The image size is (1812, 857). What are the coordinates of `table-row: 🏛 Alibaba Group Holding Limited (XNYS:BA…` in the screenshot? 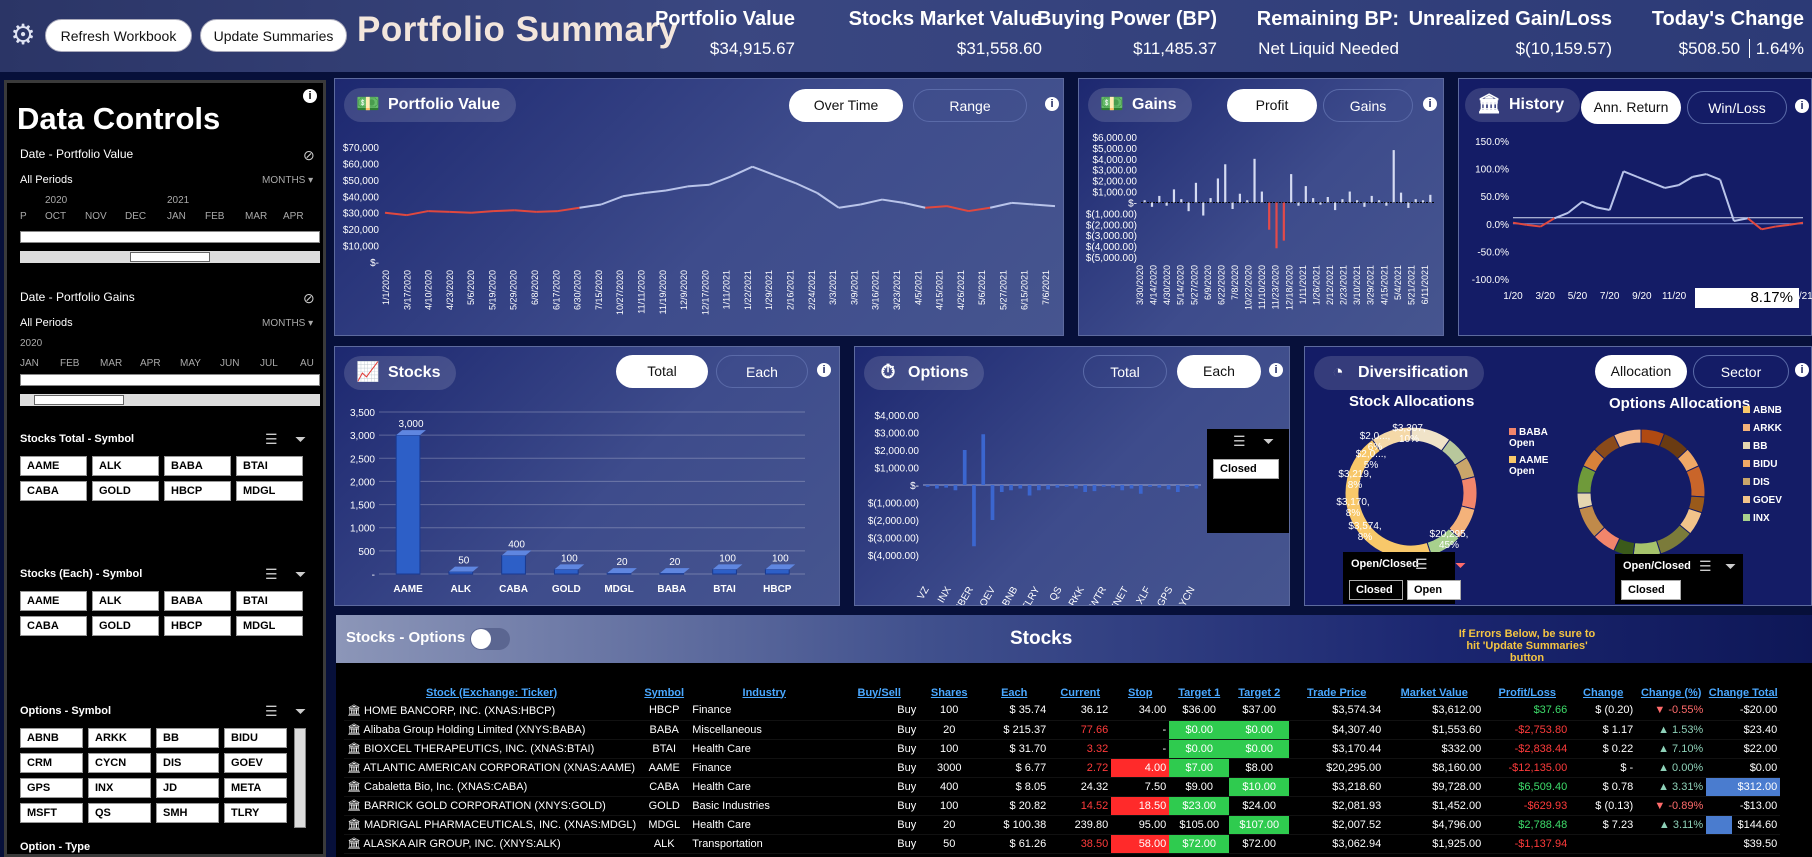 It's located at (1062, 730).